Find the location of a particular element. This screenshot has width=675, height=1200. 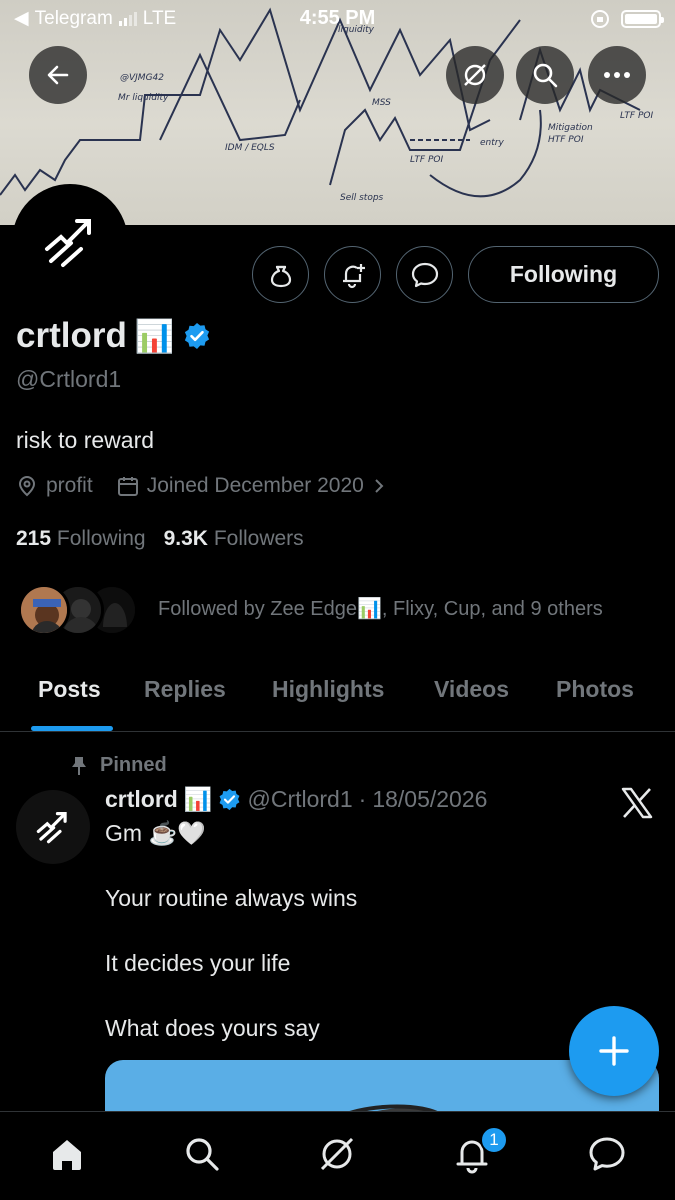

notification-bell-plus-icon is located at coordinates (353, 275).